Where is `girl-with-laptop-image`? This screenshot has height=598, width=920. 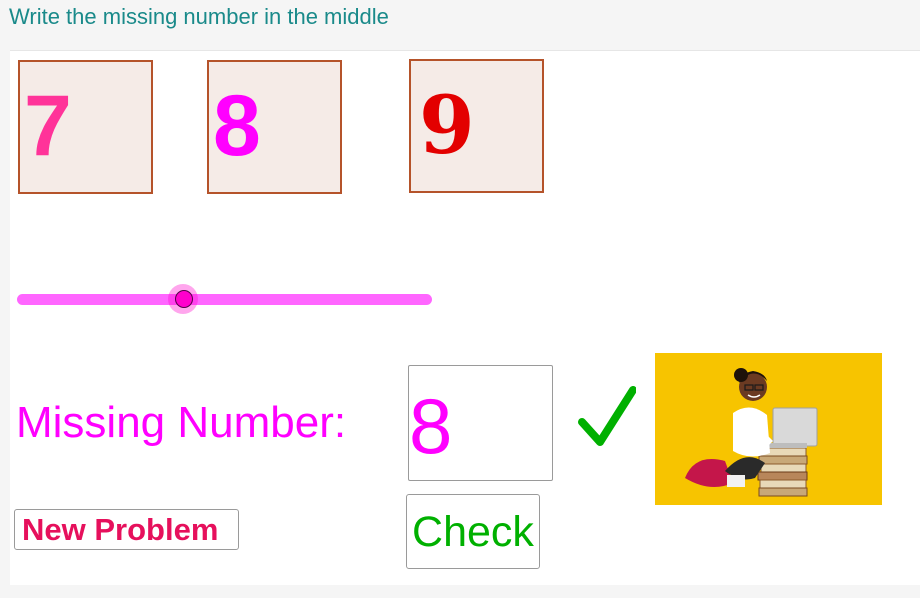
girl-with-laptop-image is located at coordinates (768, 429).